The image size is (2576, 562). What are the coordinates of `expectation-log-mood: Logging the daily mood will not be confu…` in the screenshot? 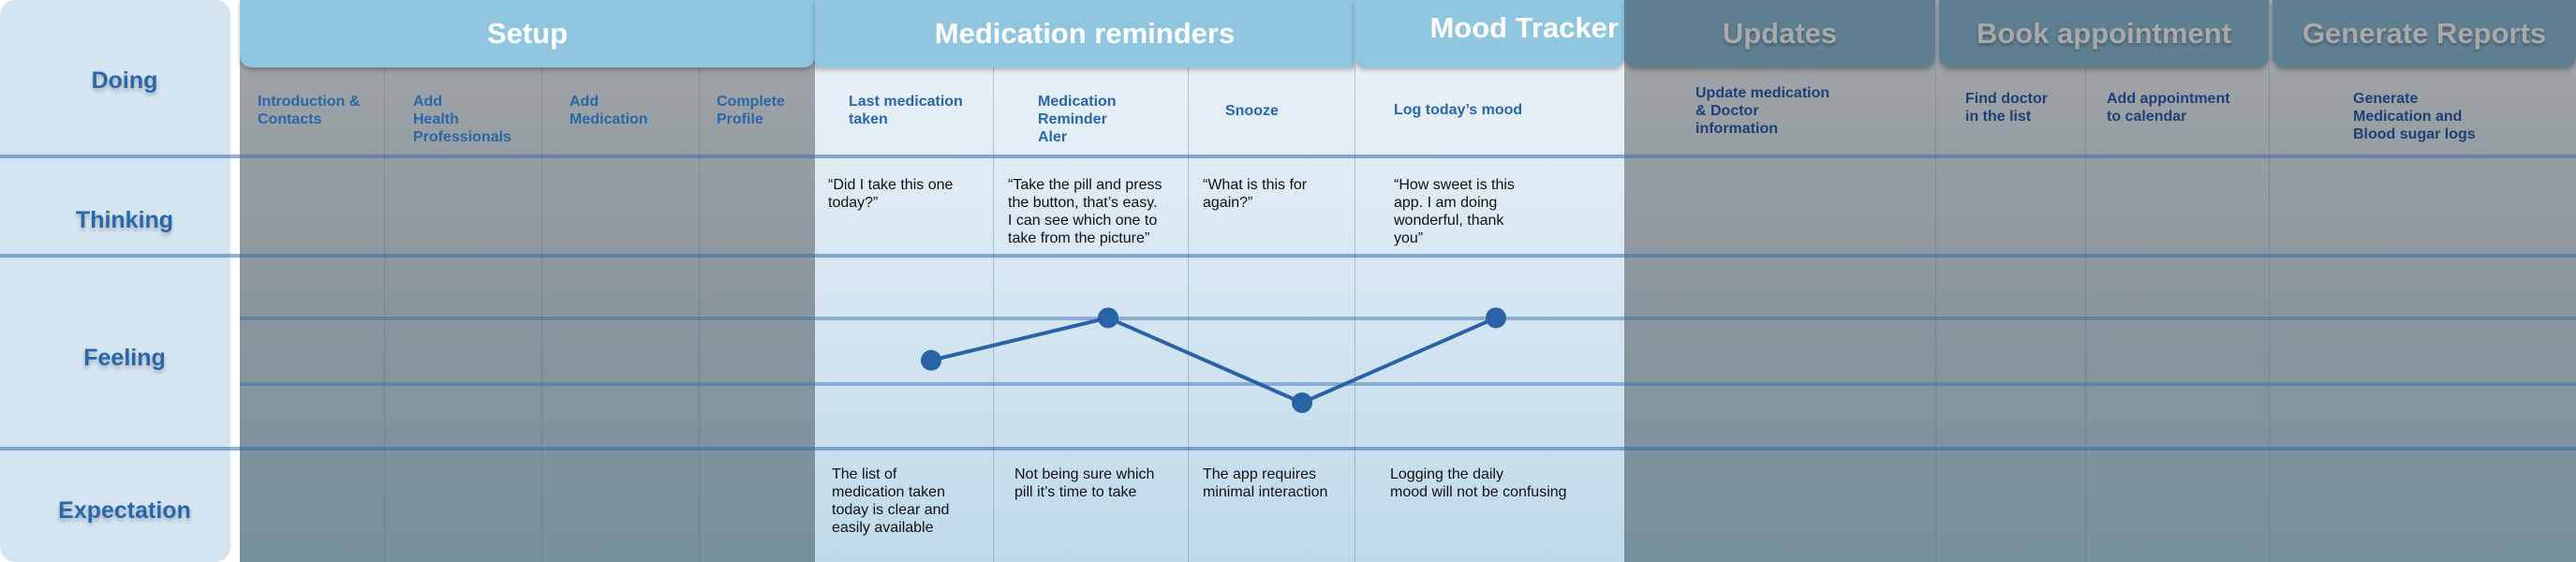 It's located at (1478, 483).